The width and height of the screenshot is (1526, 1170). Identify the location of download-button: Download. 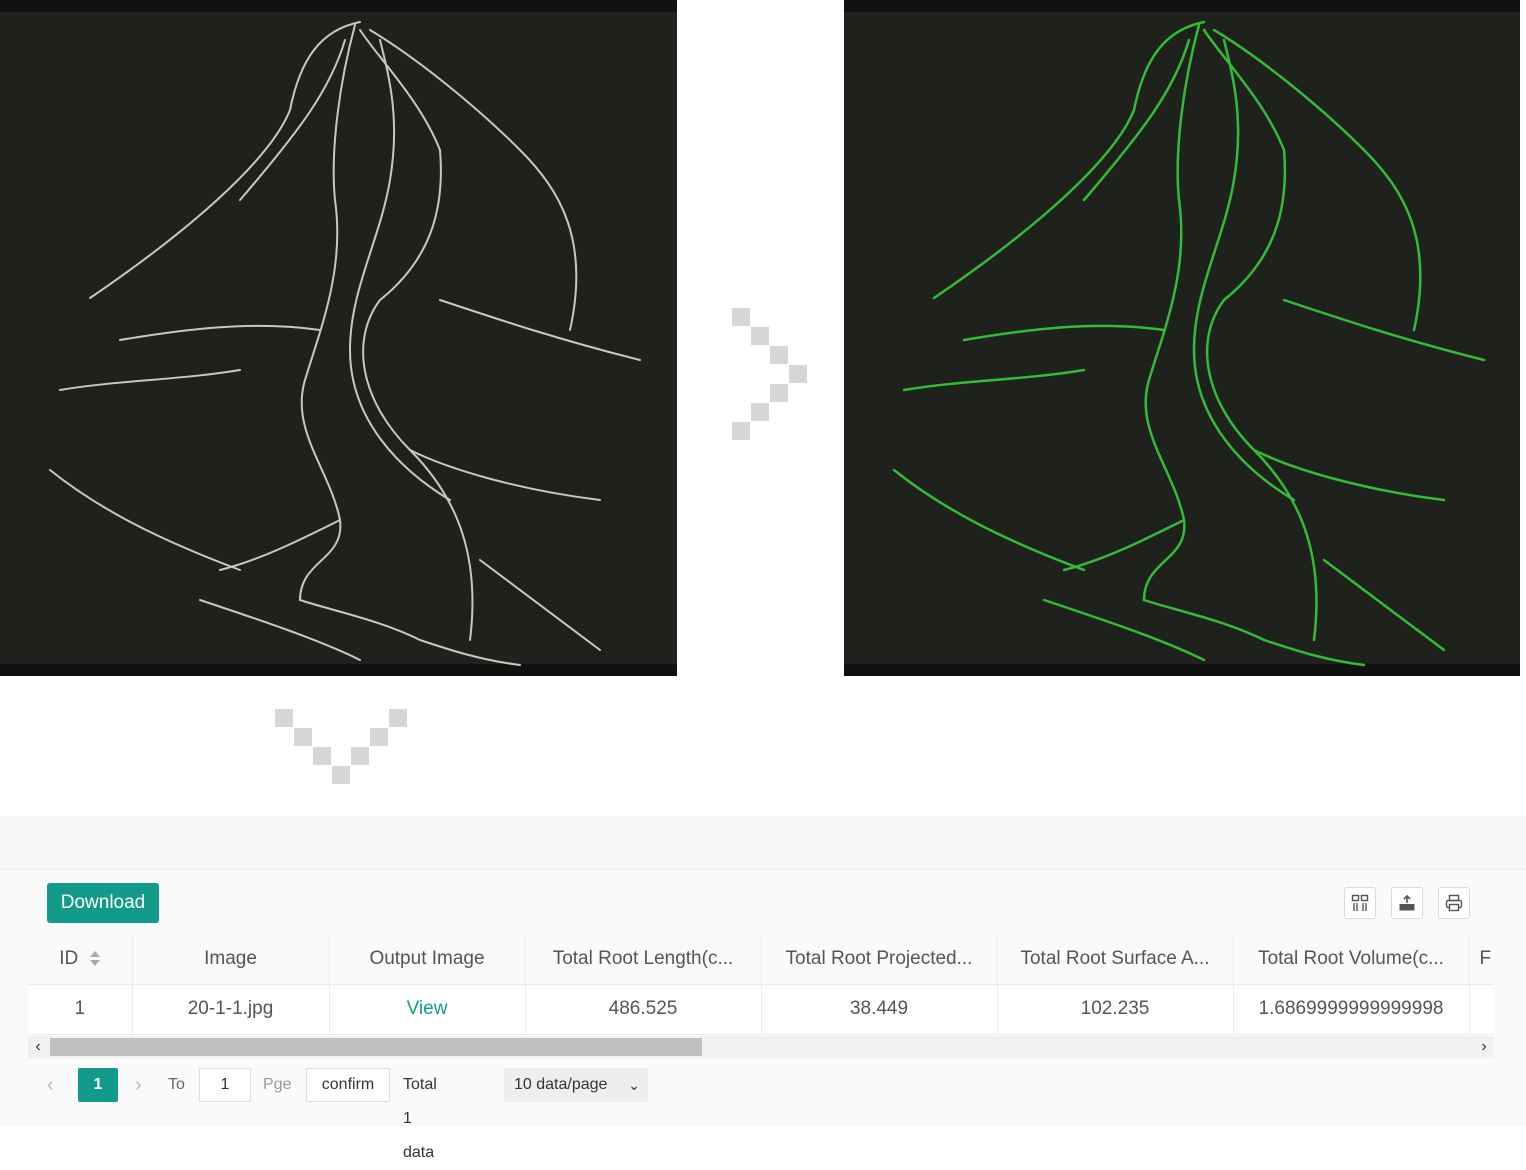
(103, 903).